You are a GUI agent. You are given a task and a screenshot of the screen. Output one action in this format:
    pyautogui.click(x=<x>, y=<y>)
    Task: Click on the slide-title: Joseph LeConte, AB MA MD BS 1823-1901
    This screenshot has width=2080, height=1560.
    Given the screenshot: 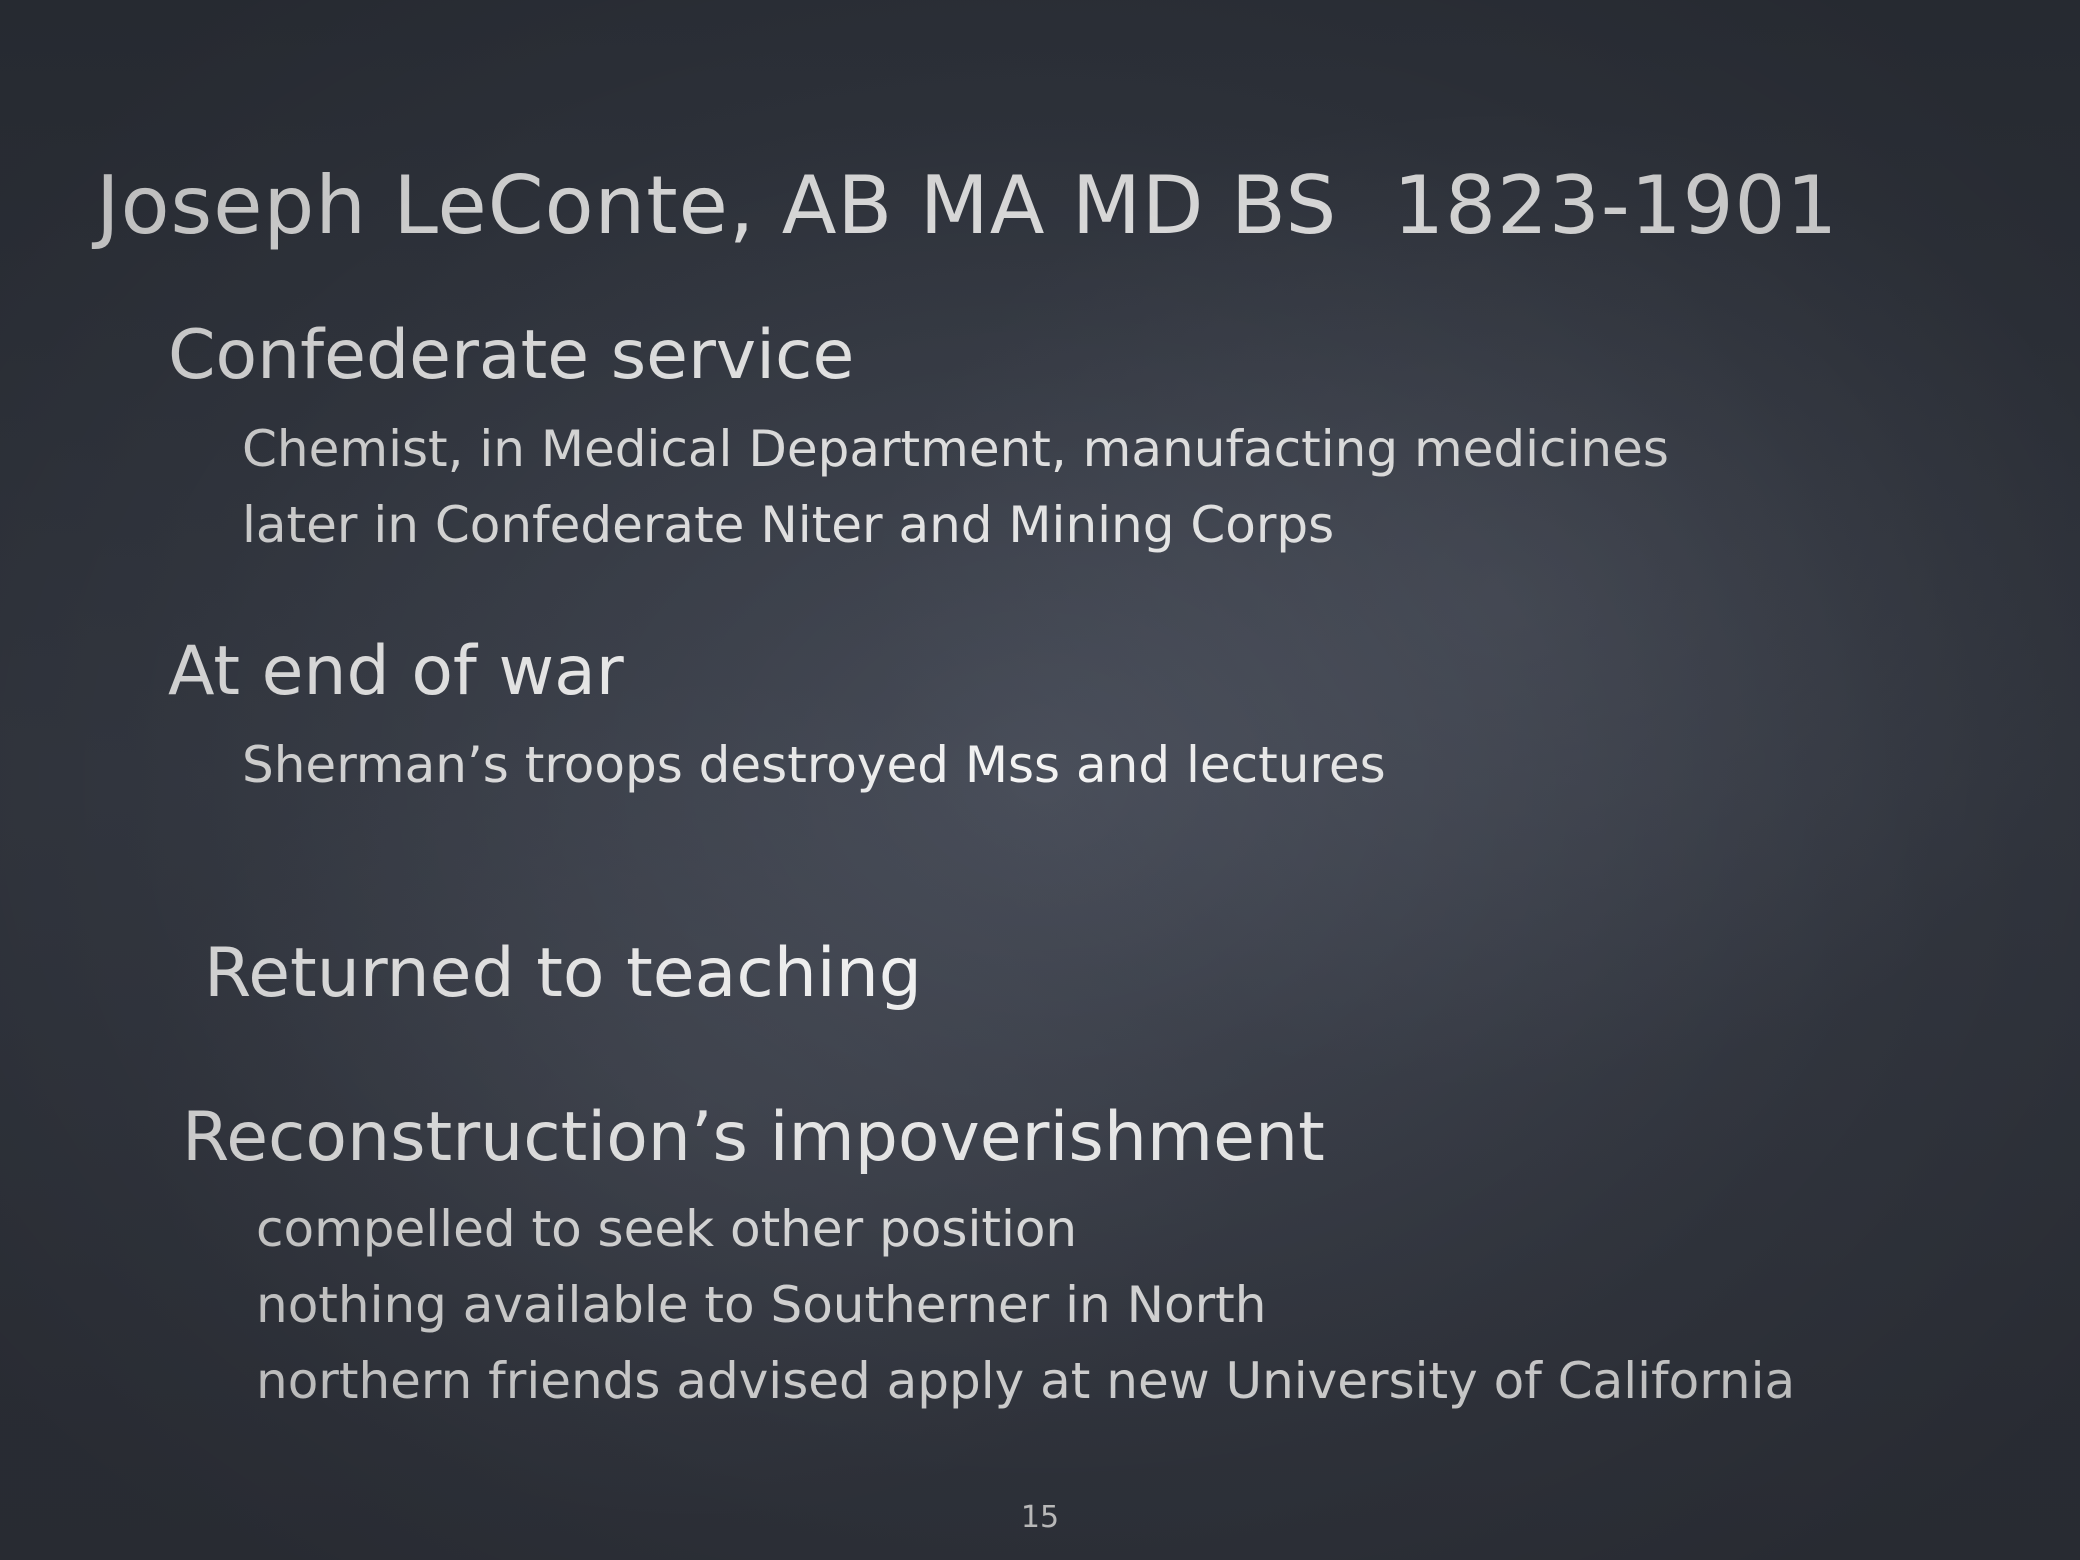 What is the action you would take?
    pyautogui.click(x=967, y=206)
    